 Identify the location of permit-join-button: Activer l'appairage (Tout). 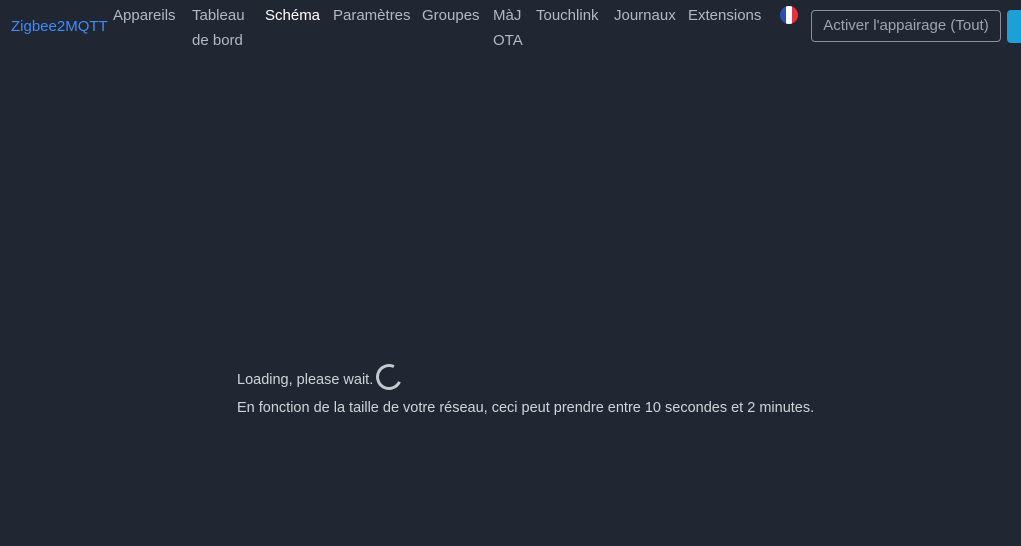
(906, 26).